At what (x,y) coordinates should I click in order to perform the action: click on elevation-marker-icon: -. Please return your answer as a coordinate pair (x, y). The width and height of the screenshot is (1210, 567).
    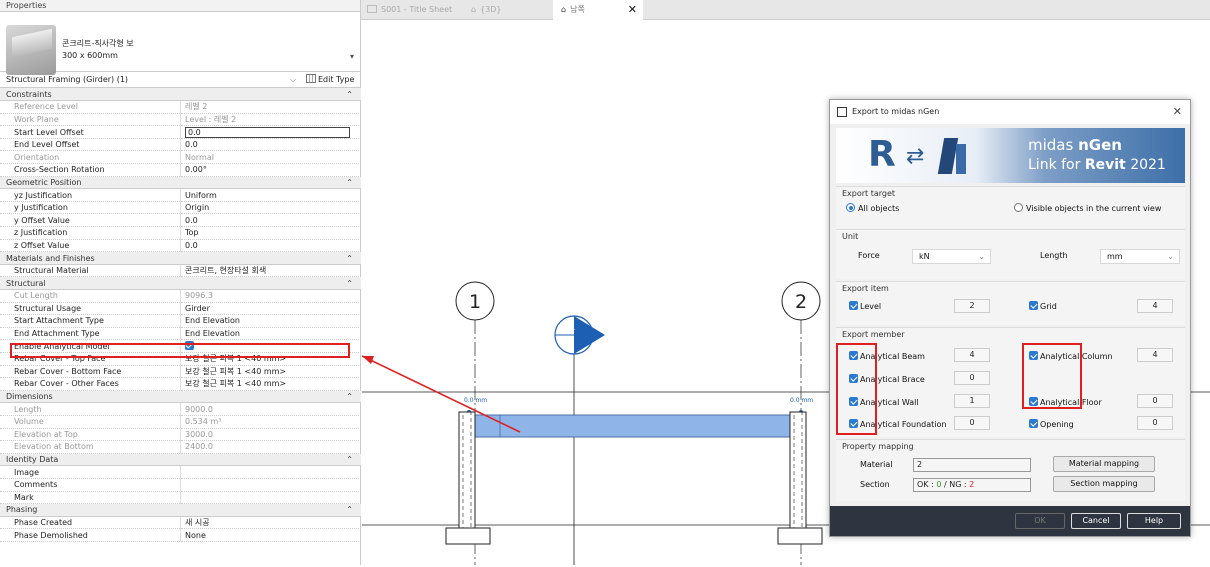
    Looking at the image, I should click on (579, 335).